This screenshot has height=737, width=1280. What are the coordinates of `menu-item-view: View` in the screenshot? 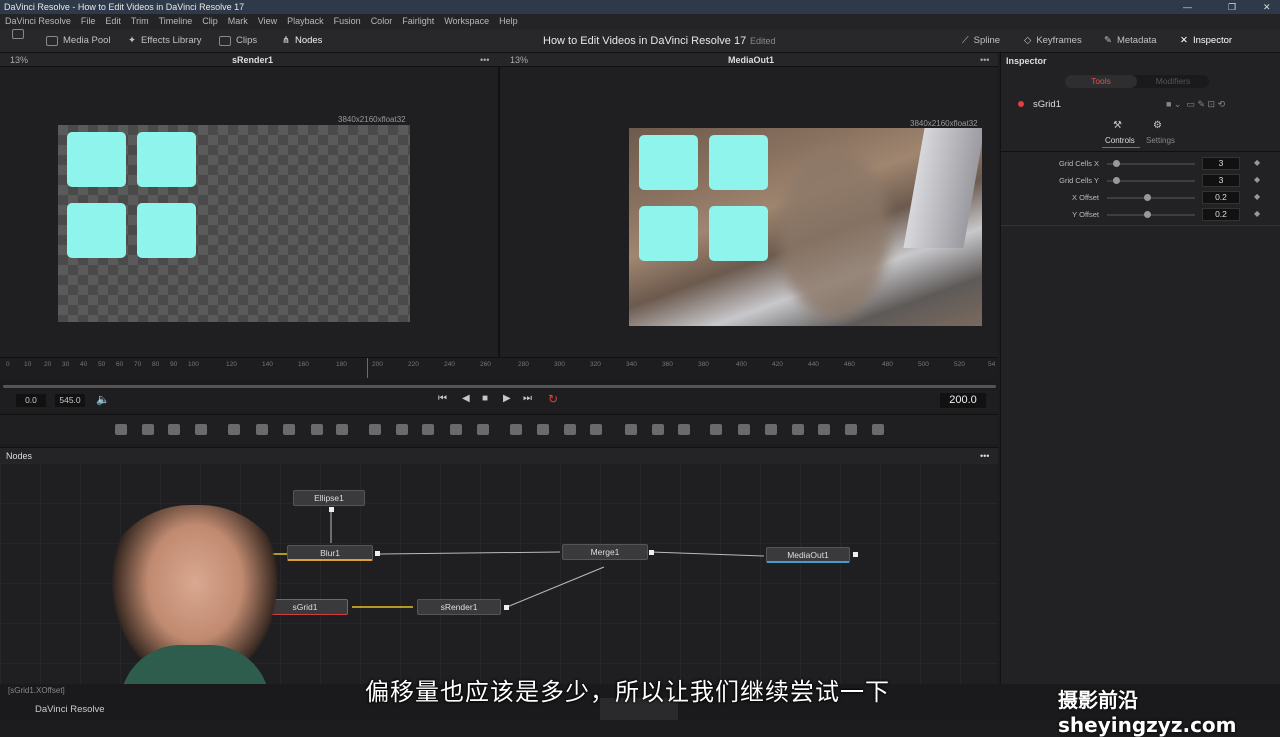 It's located at (267, 21).